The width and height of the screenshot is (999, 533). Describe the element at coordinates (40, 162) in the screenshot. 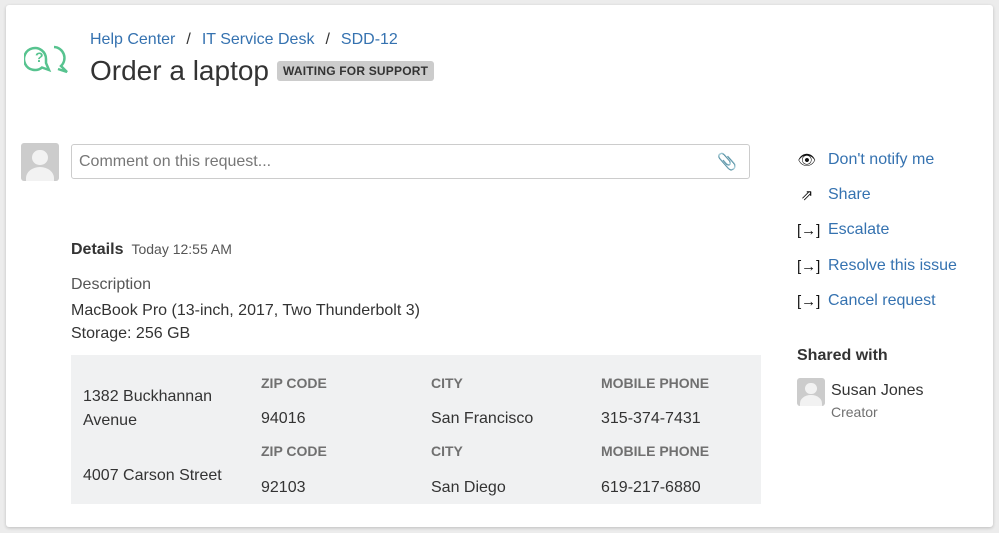

I see `user-avatar` at that location.